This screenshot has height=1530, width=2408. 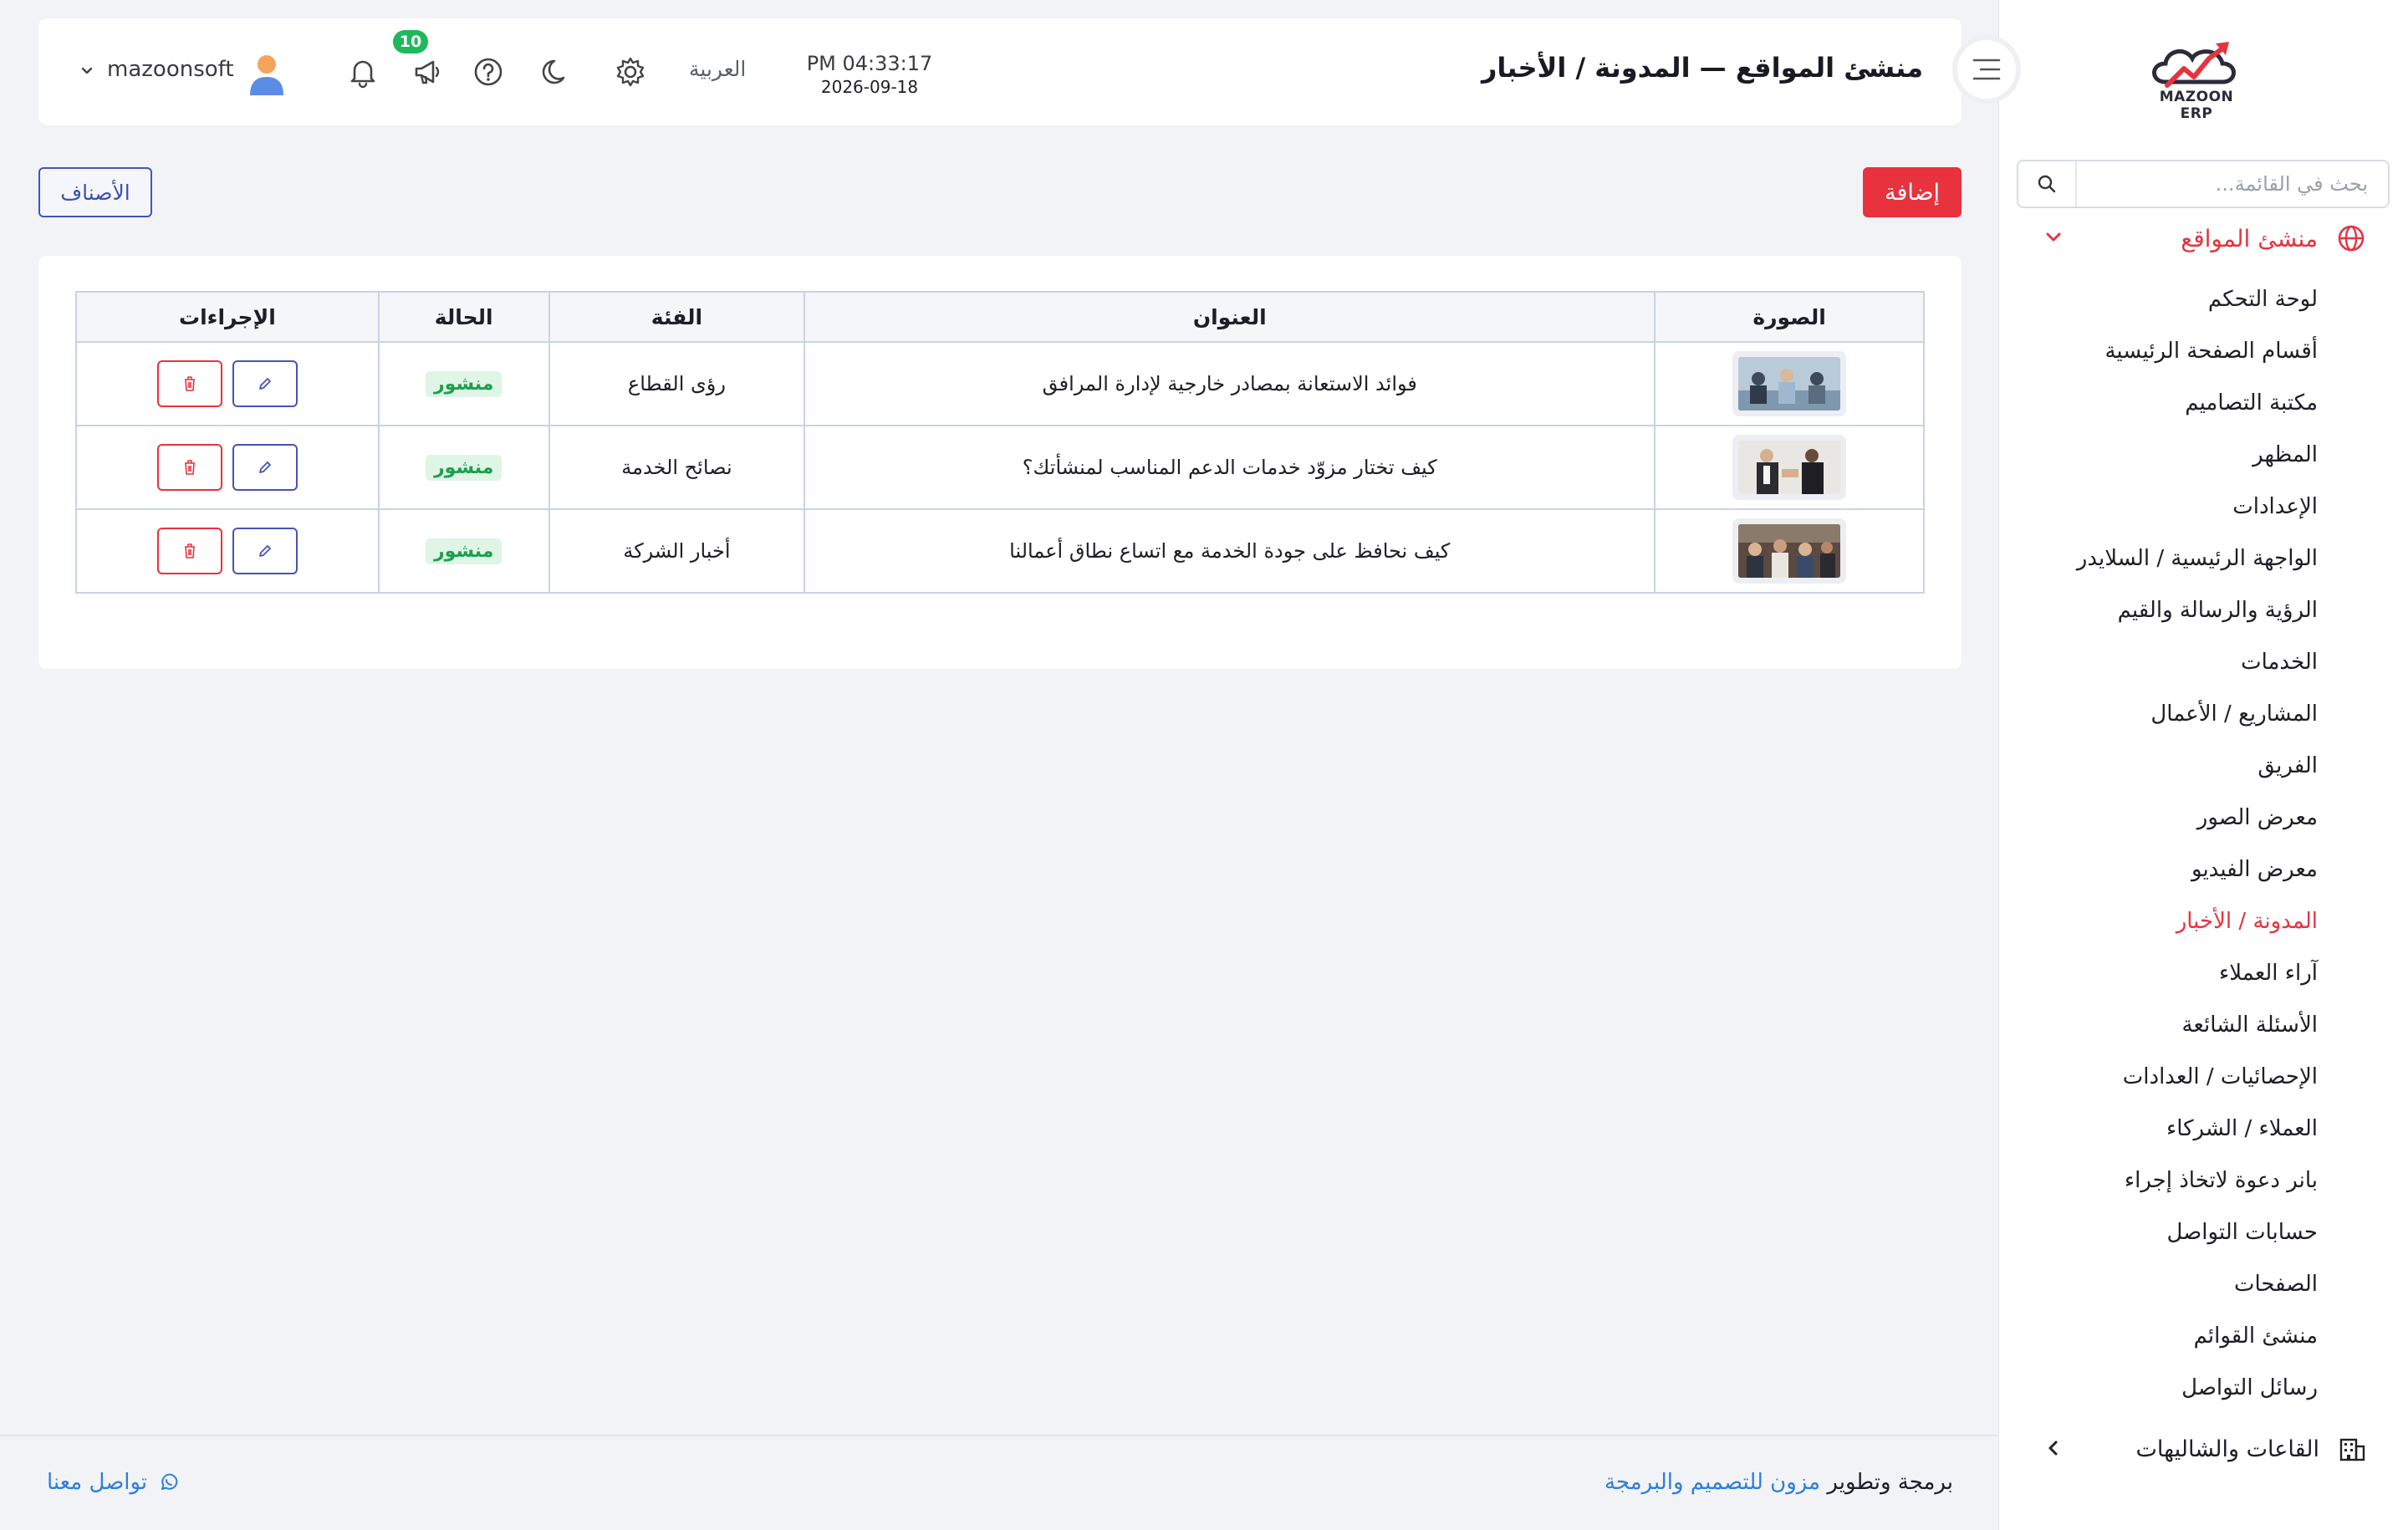 What do you see at coordinates (2227, 1449) in the screenshot?
I see `sidebar-group2-label: القاعات والشاليهات` at bounding box center [2227, 1449].